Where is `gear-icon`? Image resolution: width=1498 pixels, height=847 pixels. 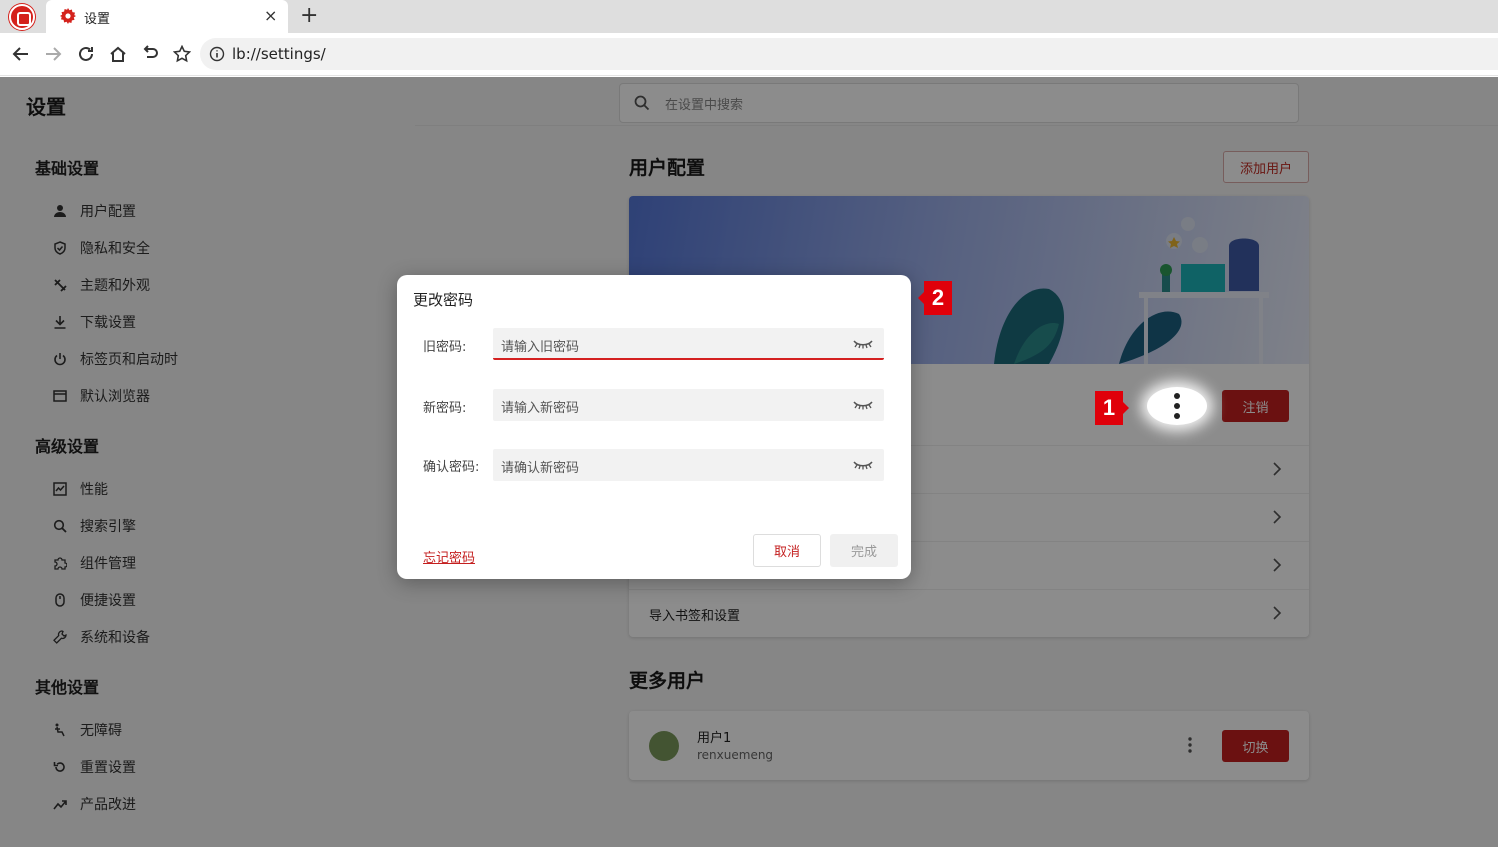
gear-icon is located at coordinates (68, 16).